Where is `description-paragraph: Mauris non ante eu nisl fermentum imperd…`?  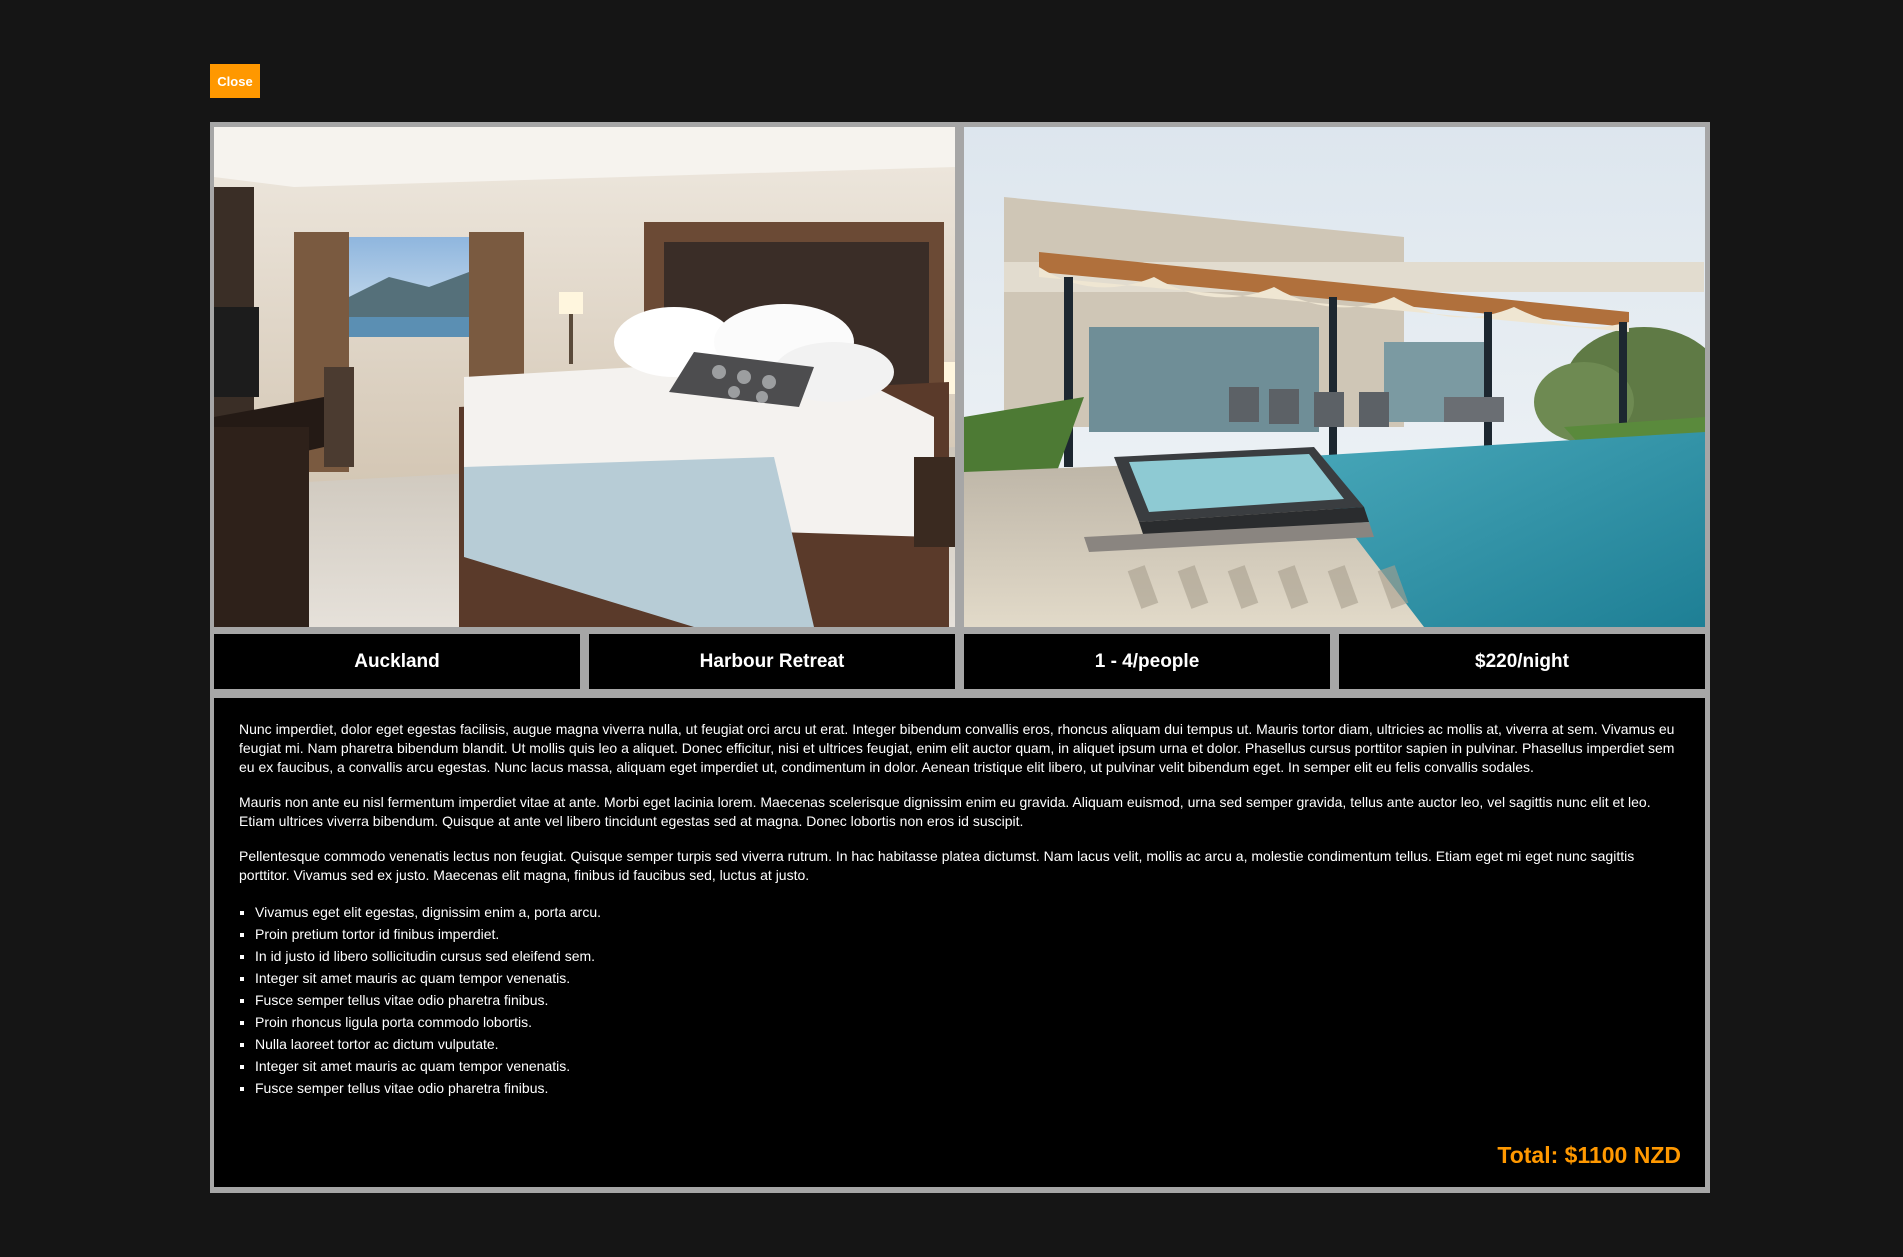
description-paragraph: Mauris non ante eu nisl fermentum imperd… is located at coordinates (945, 811).